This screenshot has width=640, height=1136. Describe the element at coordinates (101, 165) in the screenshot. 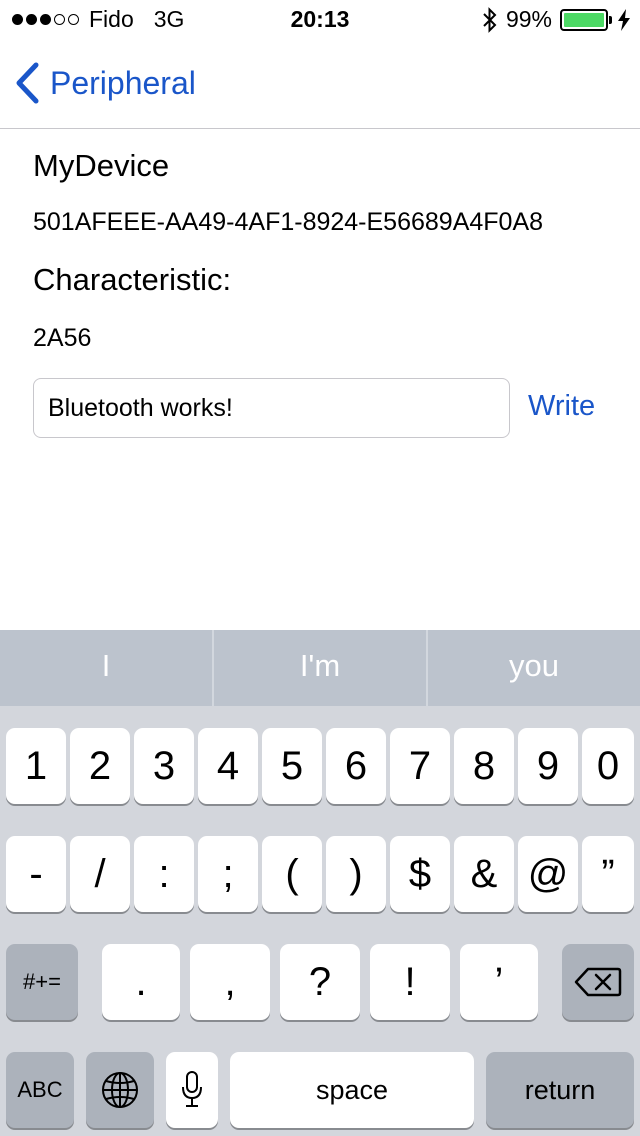

I see `device-name: MyDevice` at that location.